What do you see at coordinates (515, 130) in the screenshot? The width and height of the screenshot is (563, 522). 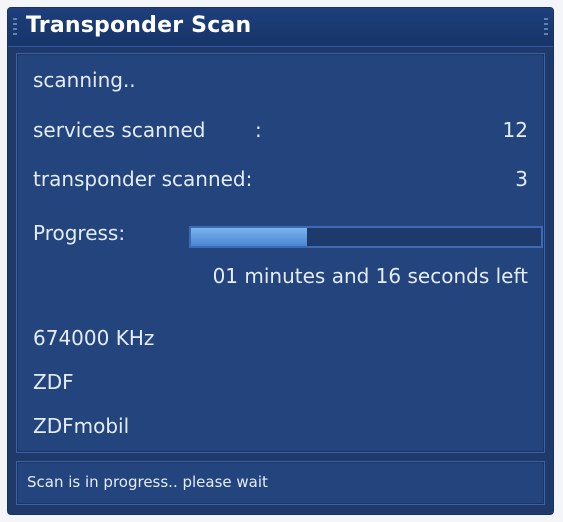 I see `services-scanned-value: 12` at bounding box center [515, 130].